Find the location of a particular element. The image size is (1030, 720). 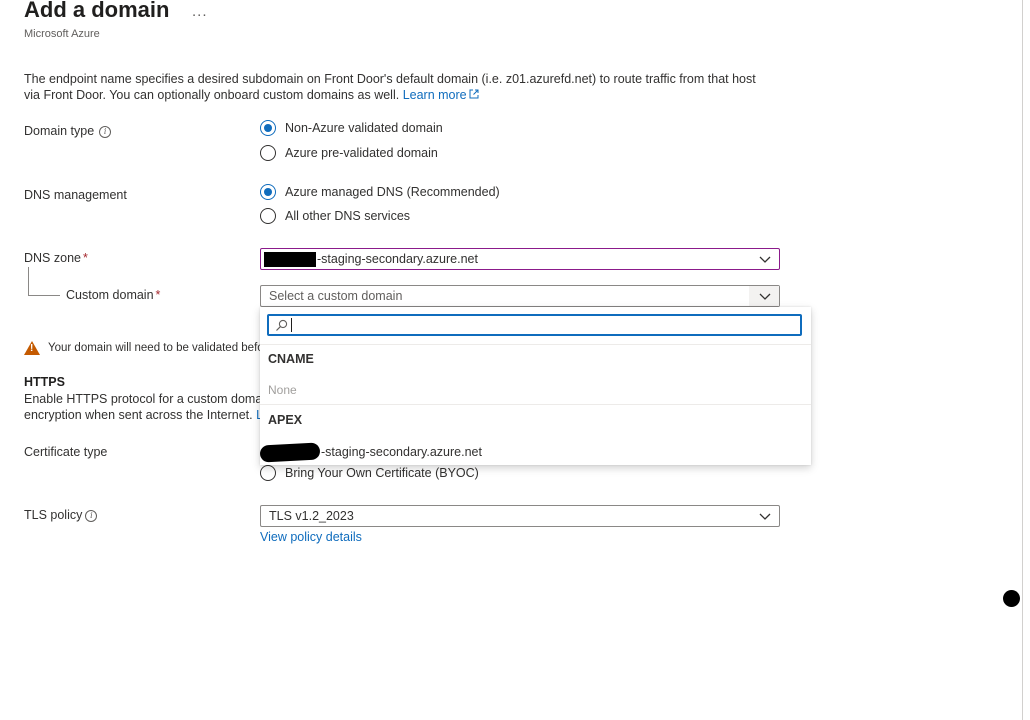

text-cursor is located at coordinates (291, 325).